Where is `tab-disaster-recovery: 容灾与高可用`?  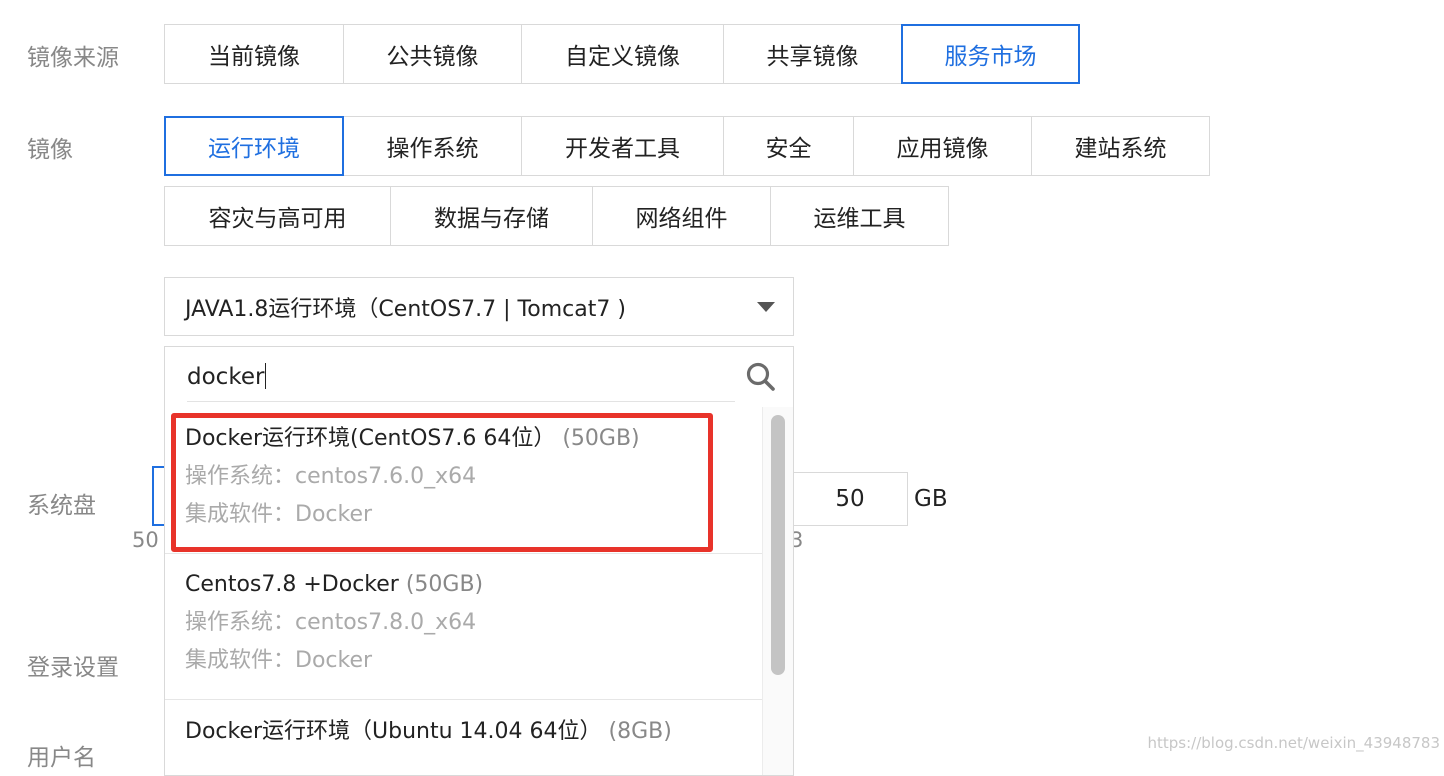 tab-disaster-recovery: 容灾与高可用 is located at coordinates (277, 216).